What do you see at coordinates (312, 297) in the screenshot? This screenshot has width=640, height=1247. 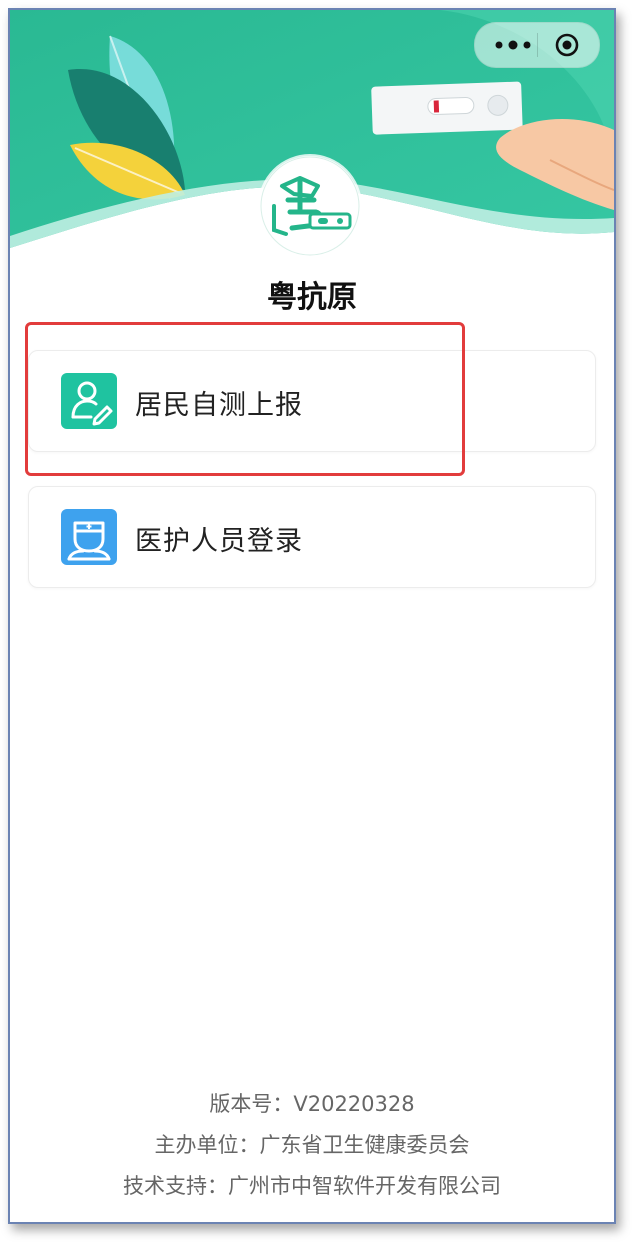 I see `app-title: 粤抗原` at bounding box center [312, 297].